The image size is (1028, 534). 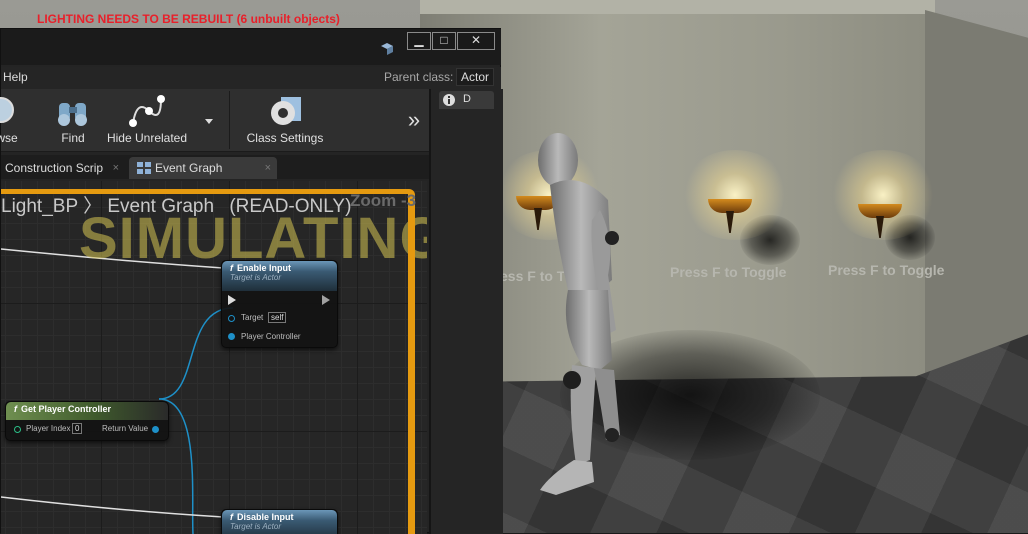 What do you see at coordinates (155, 429) in the screenshot?
I see `return-value-pin` at bounding box center [155, 429].